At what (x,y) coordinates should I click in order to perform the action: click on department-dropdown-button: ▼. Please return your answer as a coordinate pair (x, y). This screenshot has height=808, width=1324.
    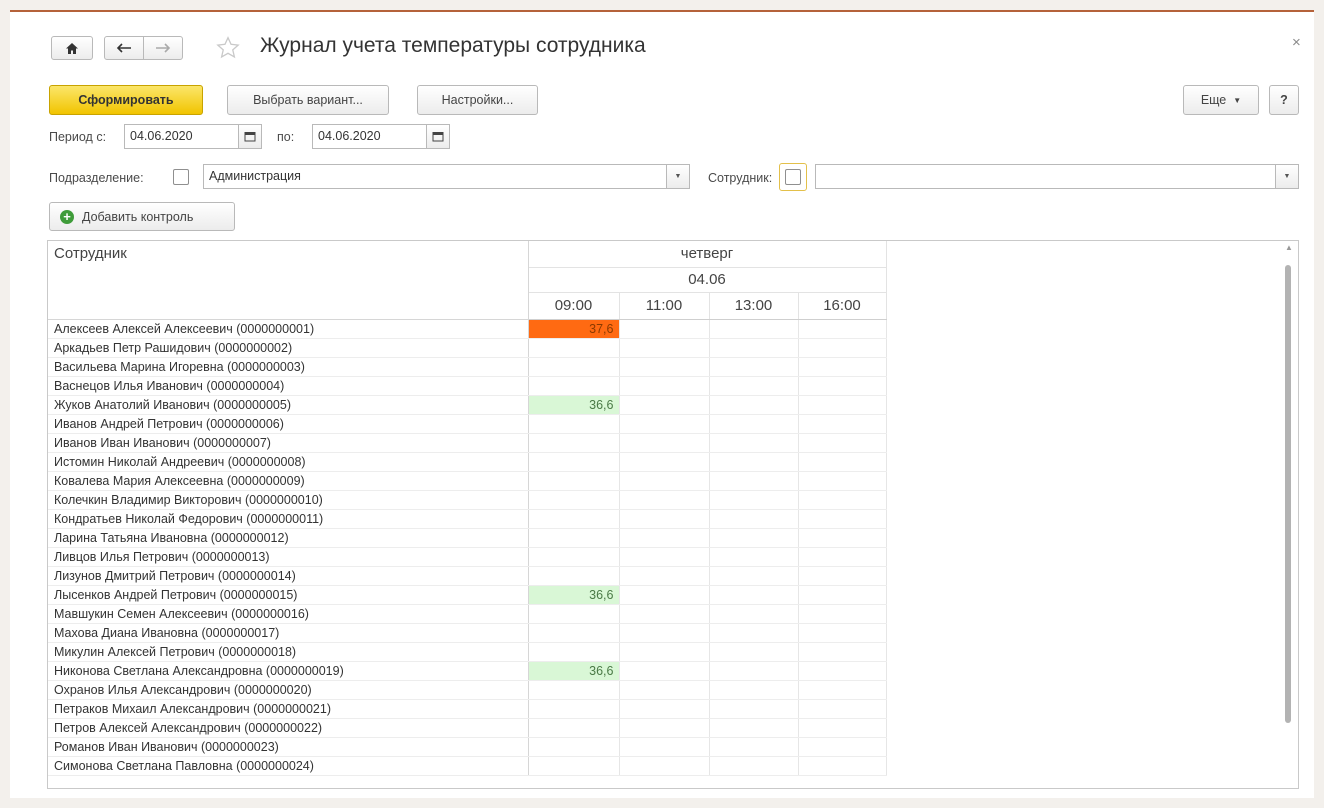
    Looking at the image, I should click on (677, 176).